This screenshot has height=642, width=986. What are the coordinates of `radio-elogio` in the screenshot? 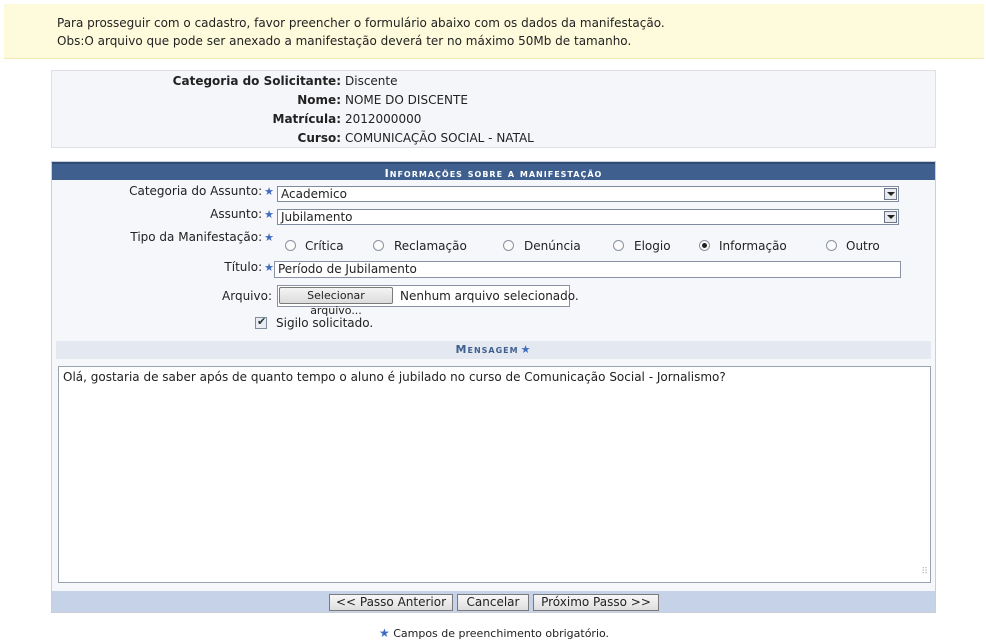 It's located at (618, 245).